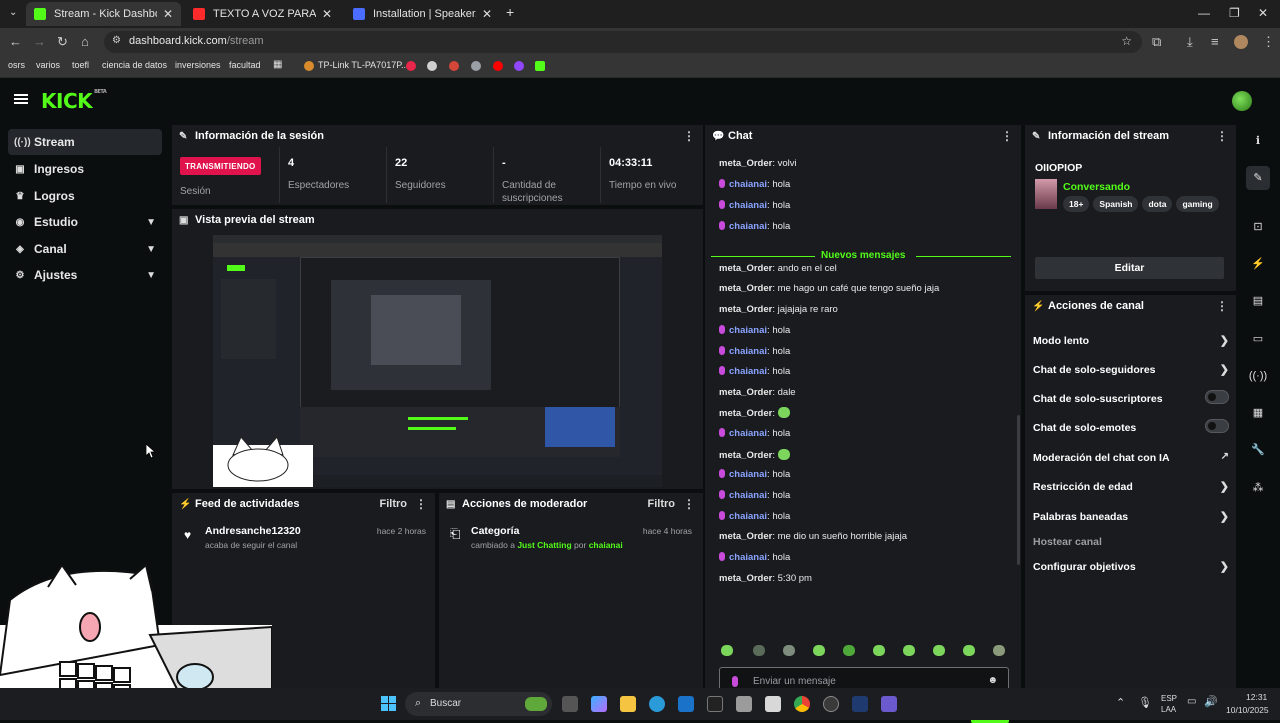 This screenshot has width=1280, height=723. I want to click on bookmark-inversiones: inversiones, so click(198, 65).